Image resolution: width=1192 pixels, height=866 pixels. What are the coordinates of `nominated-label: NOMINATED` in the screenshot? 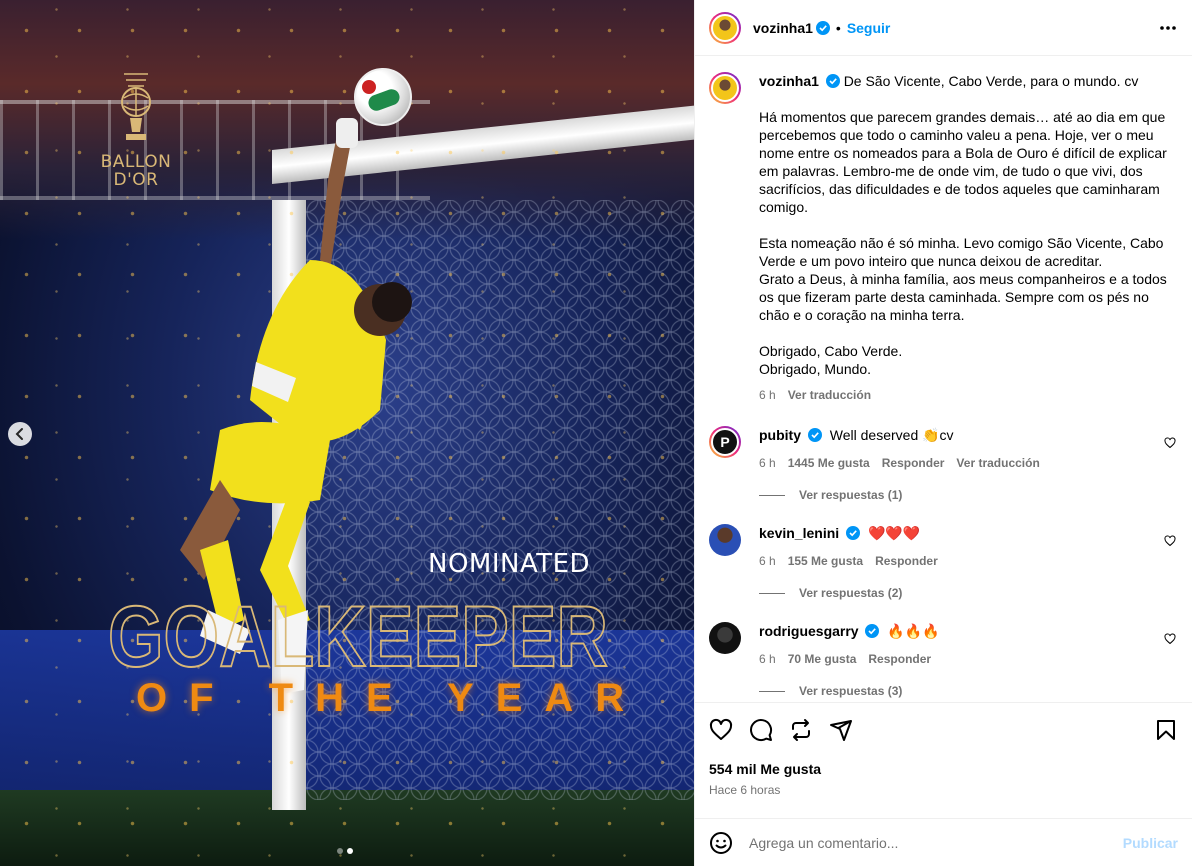 It's located at (509, 564).